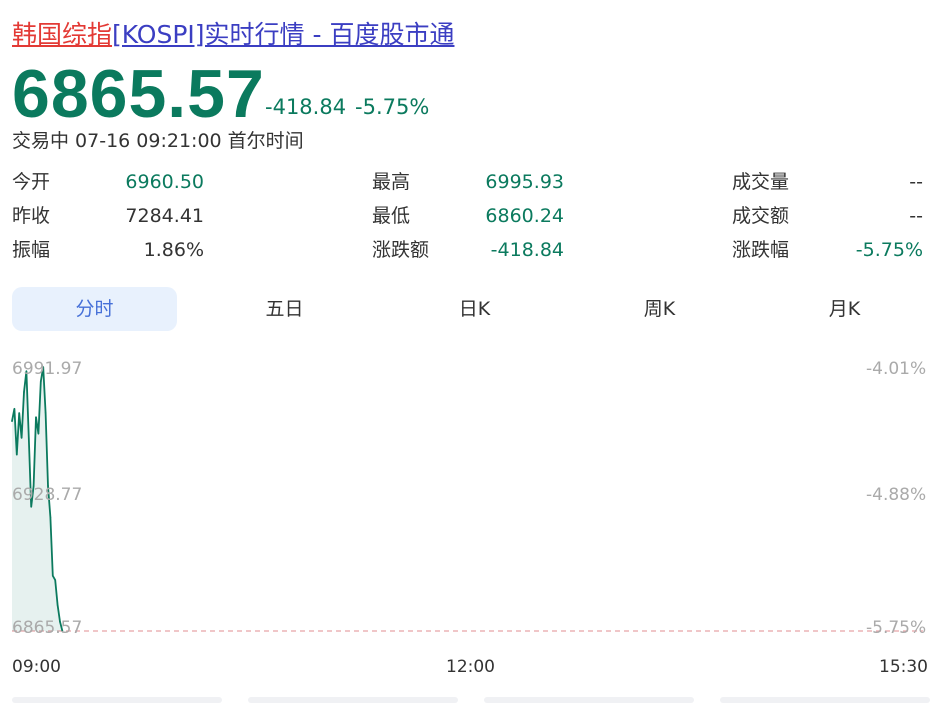 This screenshot has height=703, width=945. Describe the element at coordinates (283, 34) in the screenshot. I see `title-rest: [KOSPI]实时行情 - 百度股市通` at that location.